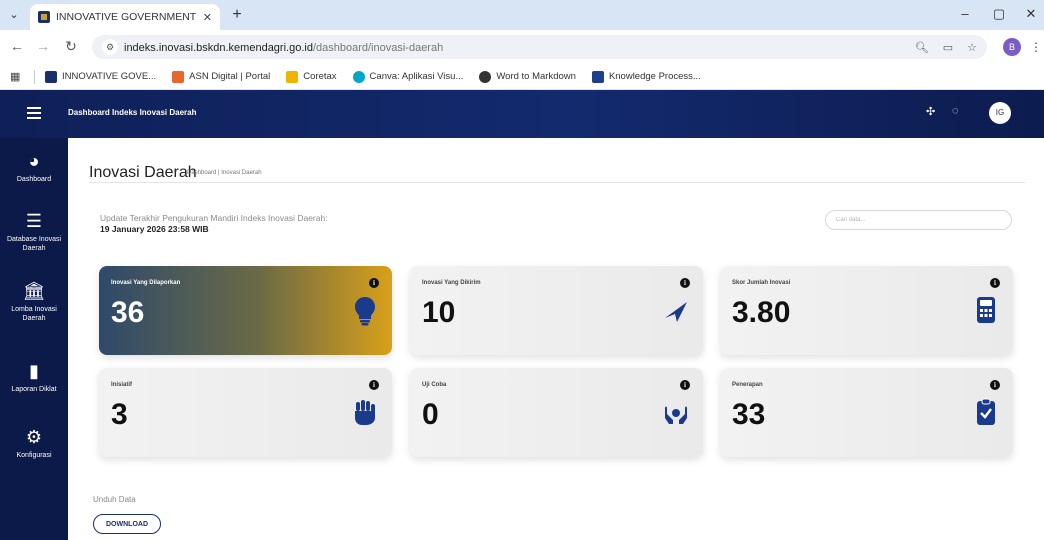  Describe the element at coordinates (439, 312) in the screenshot. I see `card-value: 10` at that location.